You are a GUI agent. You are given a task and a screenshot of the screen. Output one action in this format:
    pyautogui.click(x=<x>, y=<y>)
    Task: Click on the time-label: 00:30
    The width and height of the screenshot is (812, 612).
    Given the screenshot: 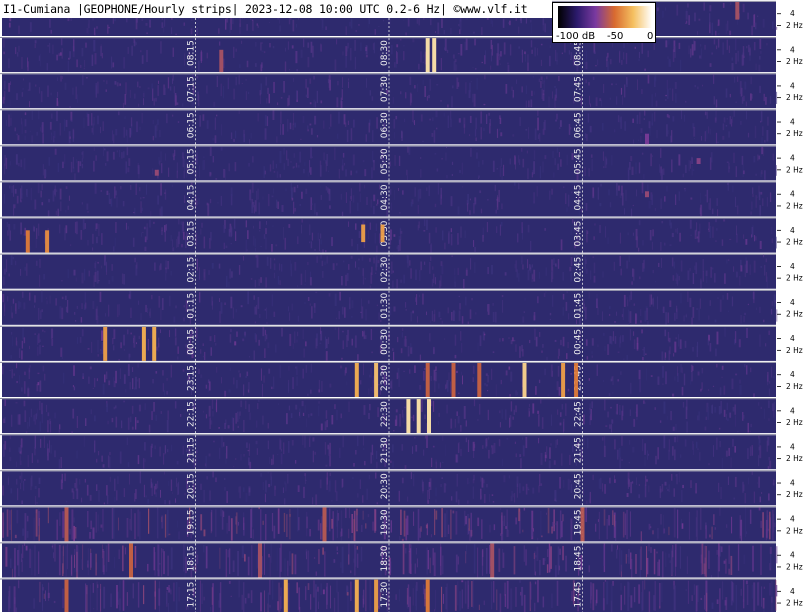 What is the action you would take?
    pyautogui.click(x=385, y=342)
    